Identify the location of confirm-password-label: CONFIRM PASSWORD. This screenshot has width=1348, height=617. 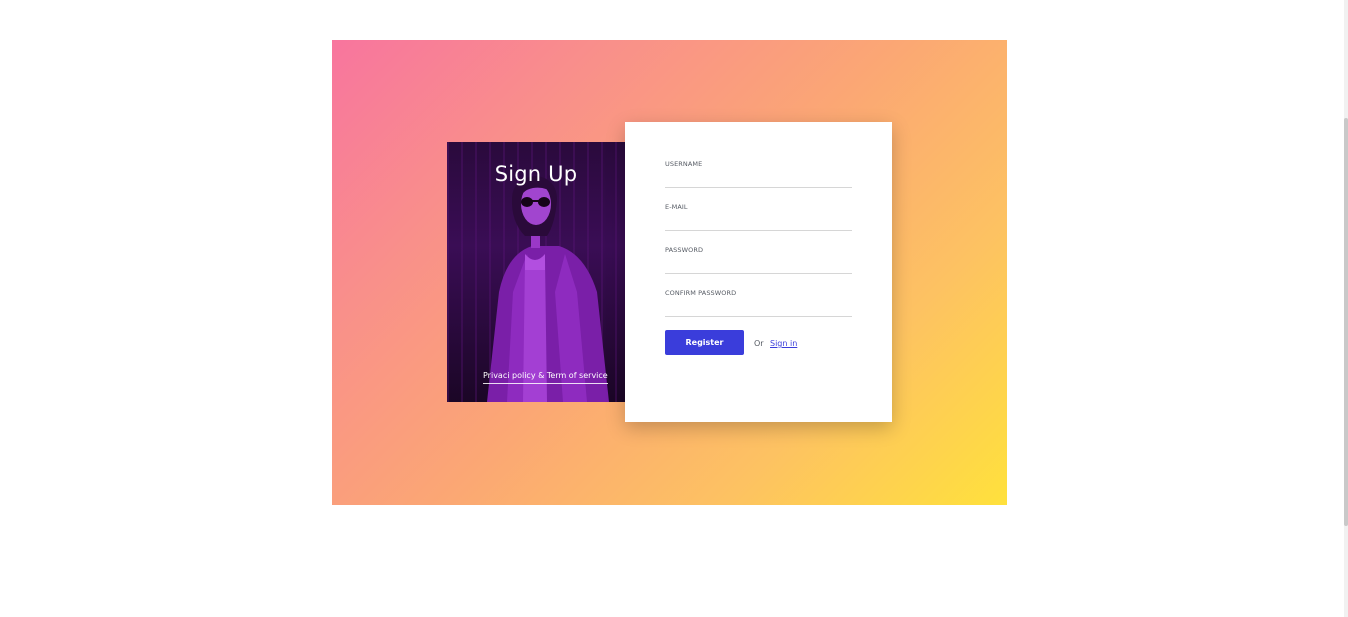
(701, 293).